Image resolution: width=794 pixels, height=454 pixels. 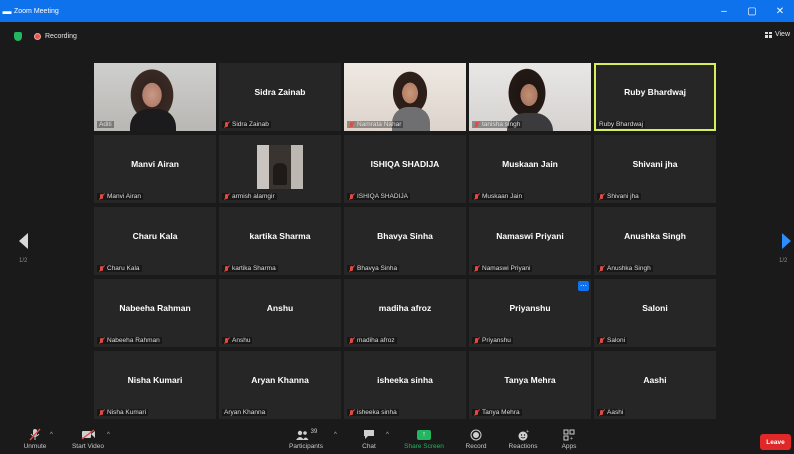 What do you see at coordinates (241, 340) in the screenshot?
I see `participant-name: Anshu` at bounding box center [241, 340].